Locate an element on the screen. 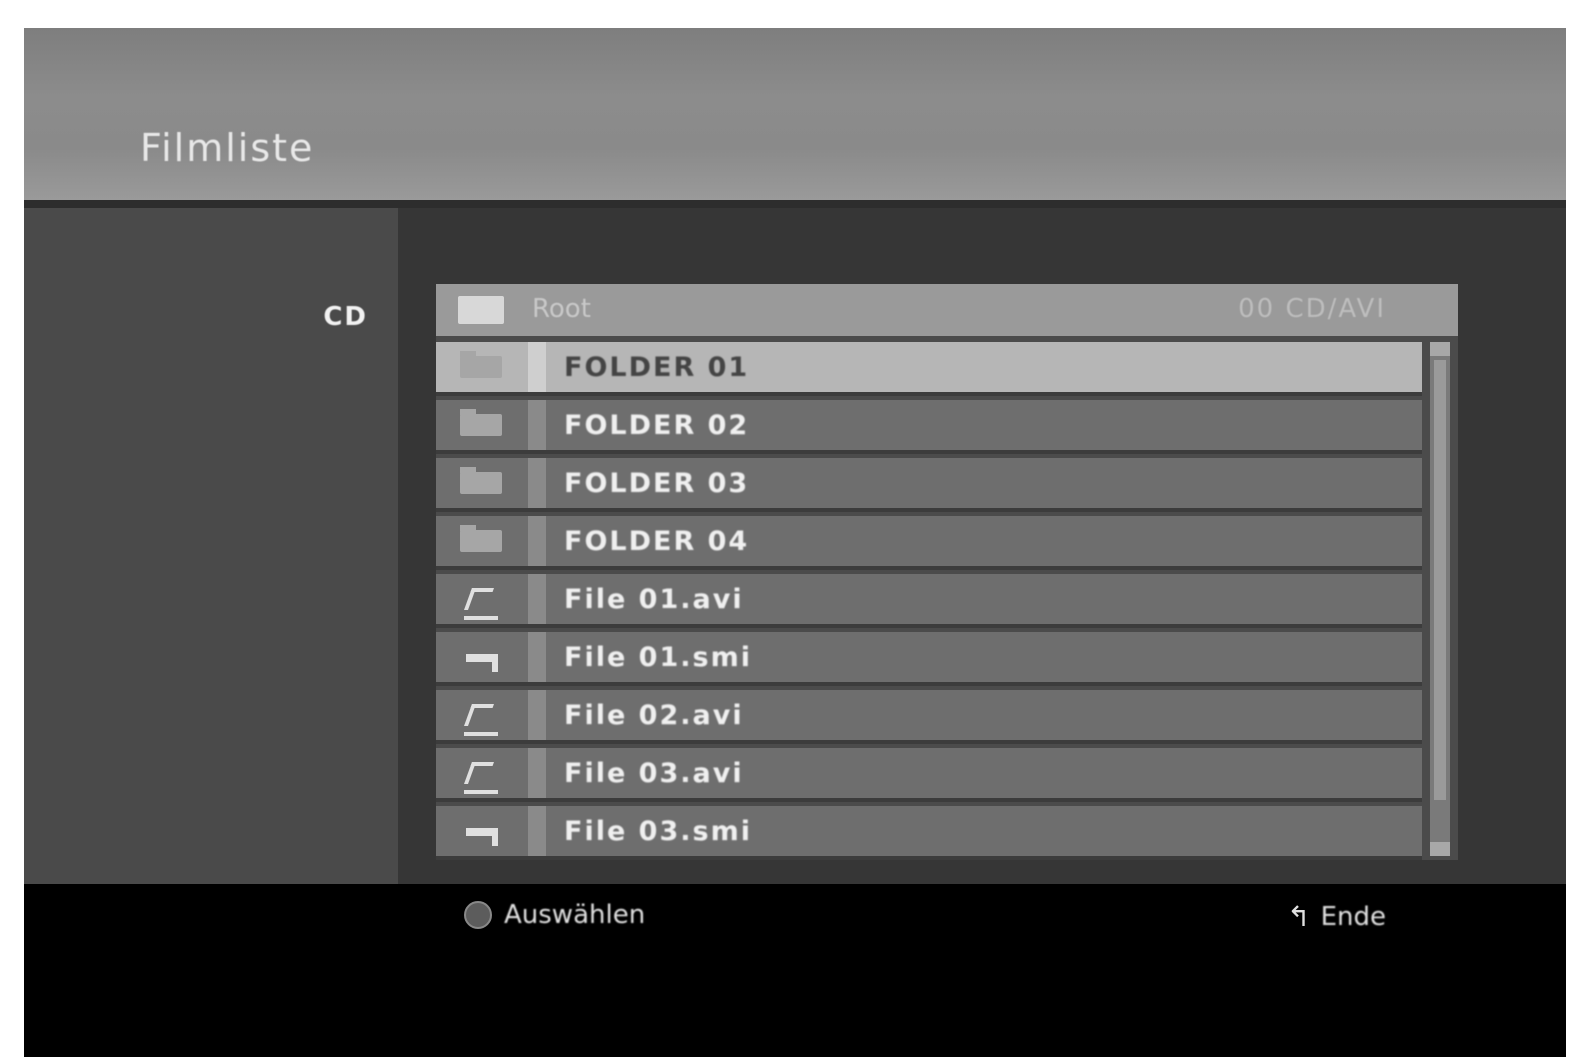 This screenshot has height=1057, width=1582. list-item: File 03.smi is located at coordinates (929, 833).